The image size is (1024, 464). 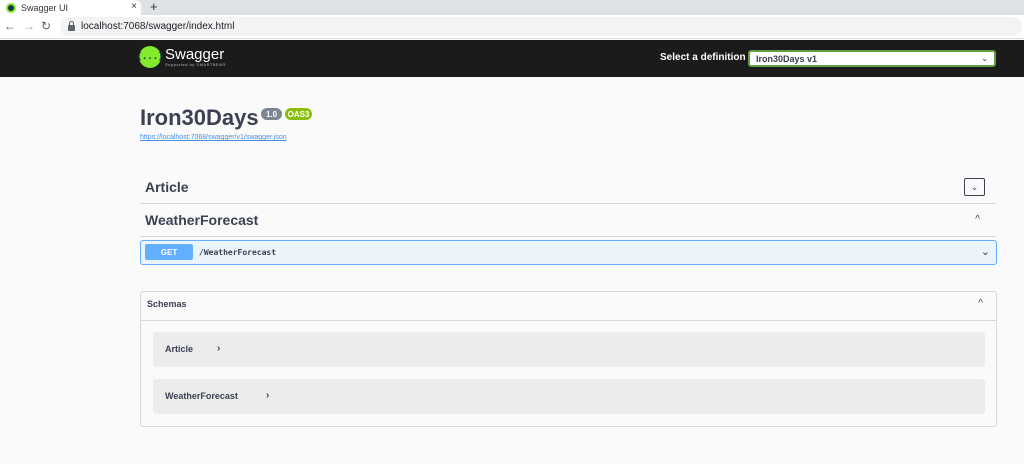 What do you see at coordinates (10, 26) in the screenshot?
I see `back-icon: ←` at bounding box center [10, 26].